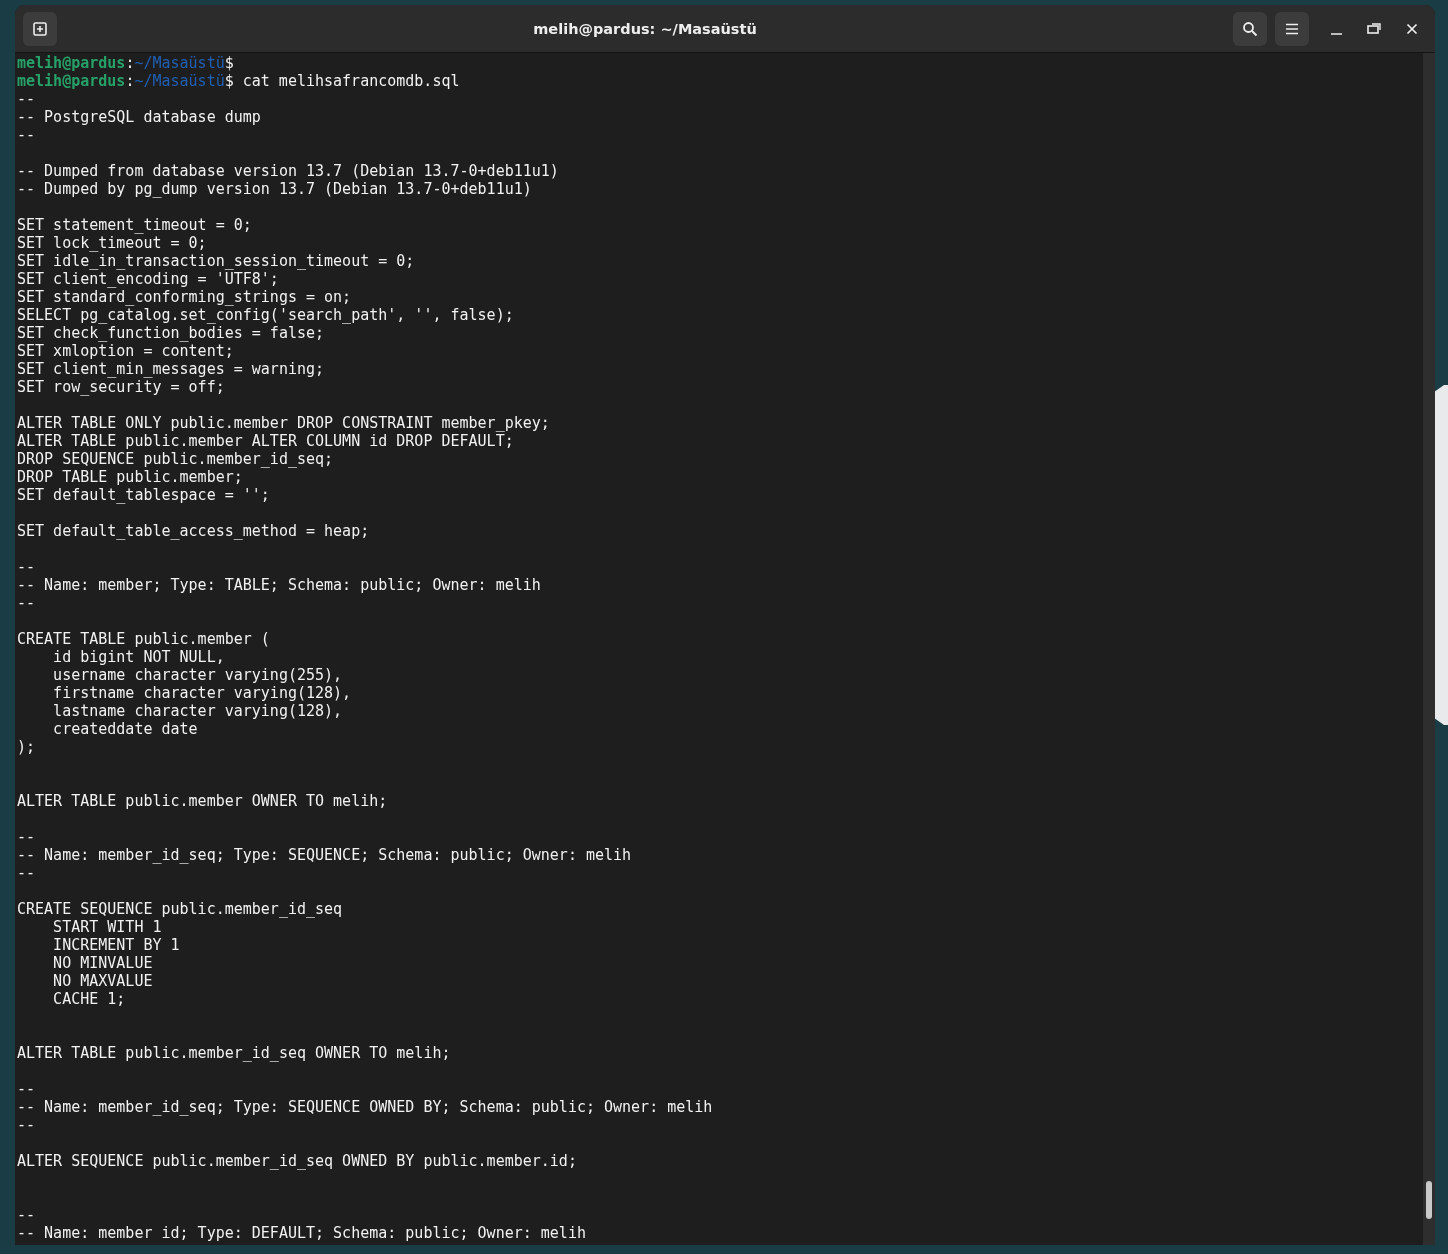  What do you see at coordinates (216, 261) in the screenshot?
I see `output-line: SET idle_in_transaction_session_timeout = 0;` at bounding box center [216, 261].